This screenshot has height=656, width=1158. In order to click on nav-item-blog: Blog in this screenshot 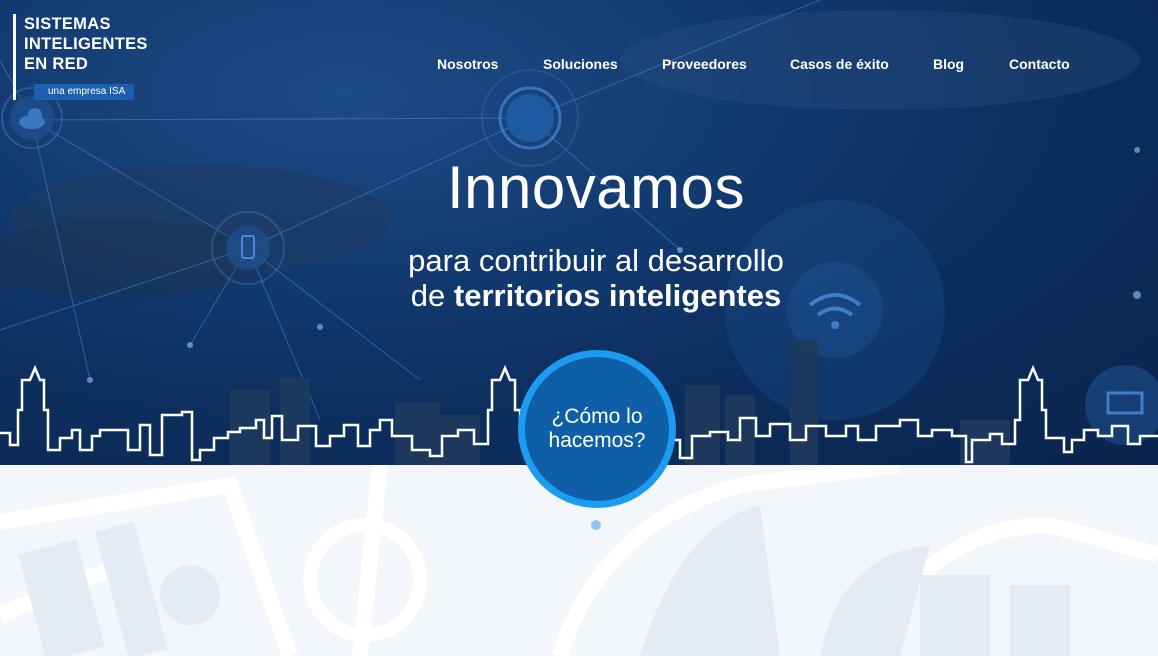, I will do `click(948, 64)`.